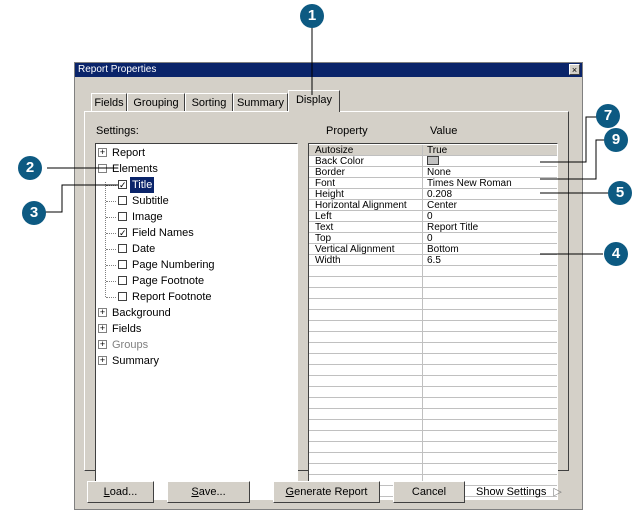 This screenshot has width=639, height=513. I want to click on callout-2: 2, so click(30, 168).